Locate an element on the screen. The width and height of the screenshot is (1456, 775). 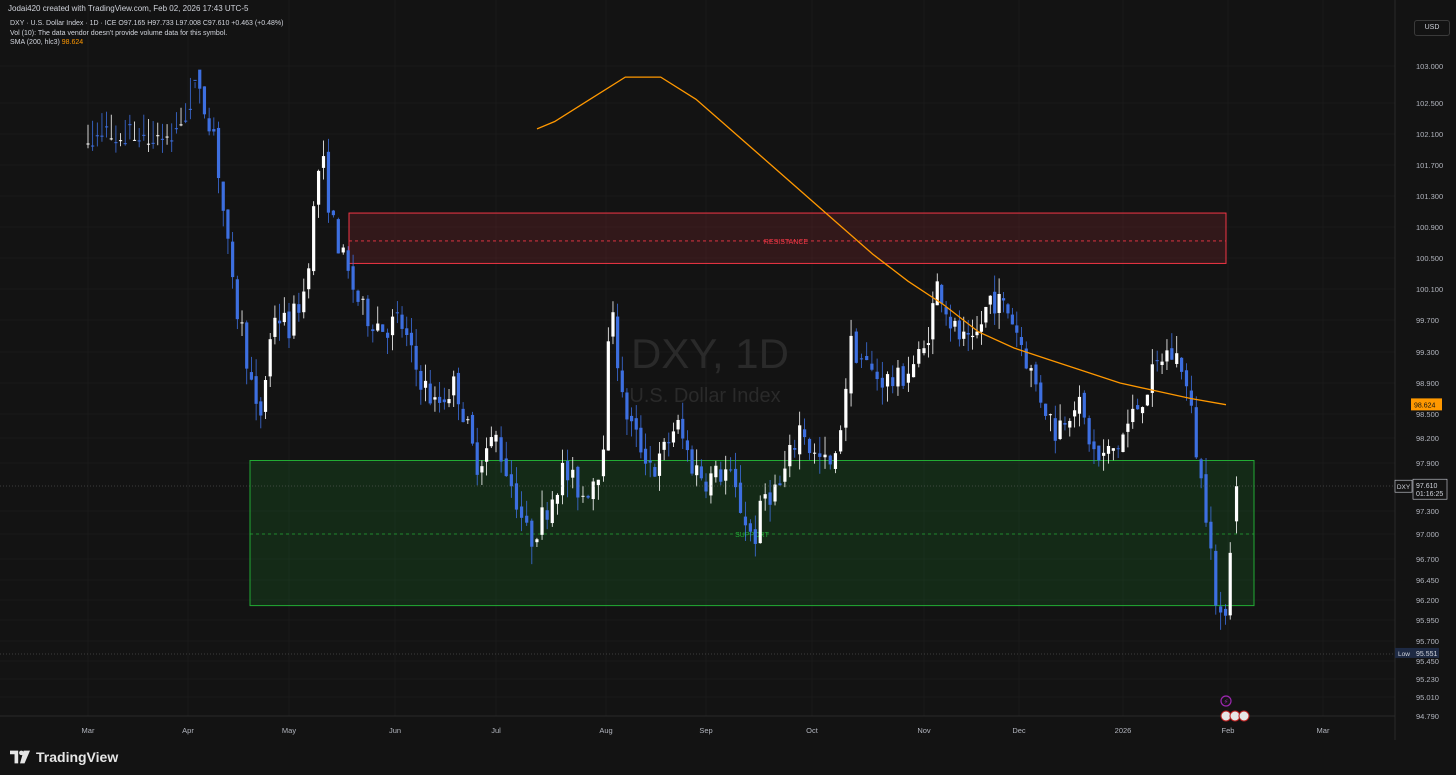
sma-legend-row: SMA (200, hlc3) 98.624 is located at coordinates (146, 43).